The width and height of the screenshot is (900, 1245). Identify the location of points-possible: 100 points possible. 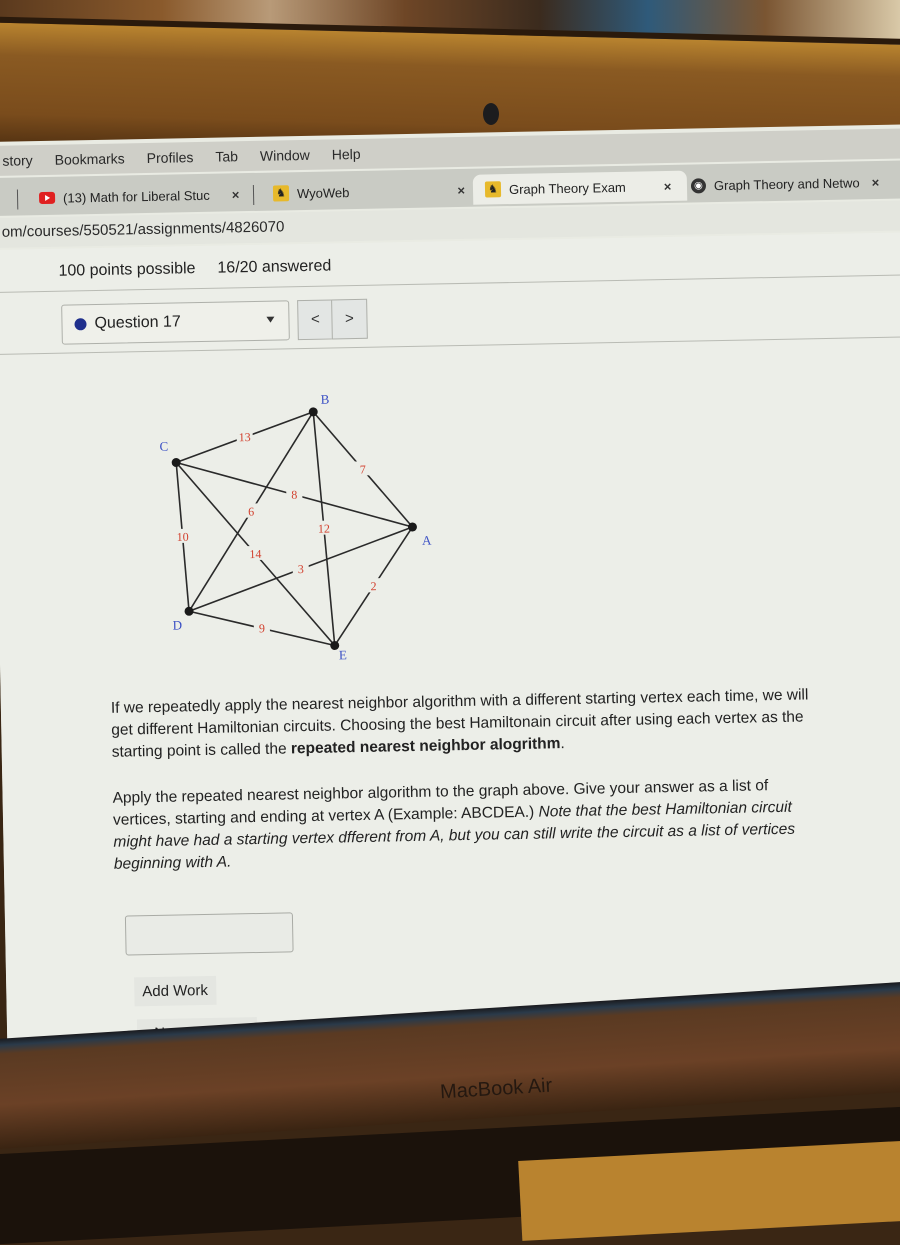
(127, 270).